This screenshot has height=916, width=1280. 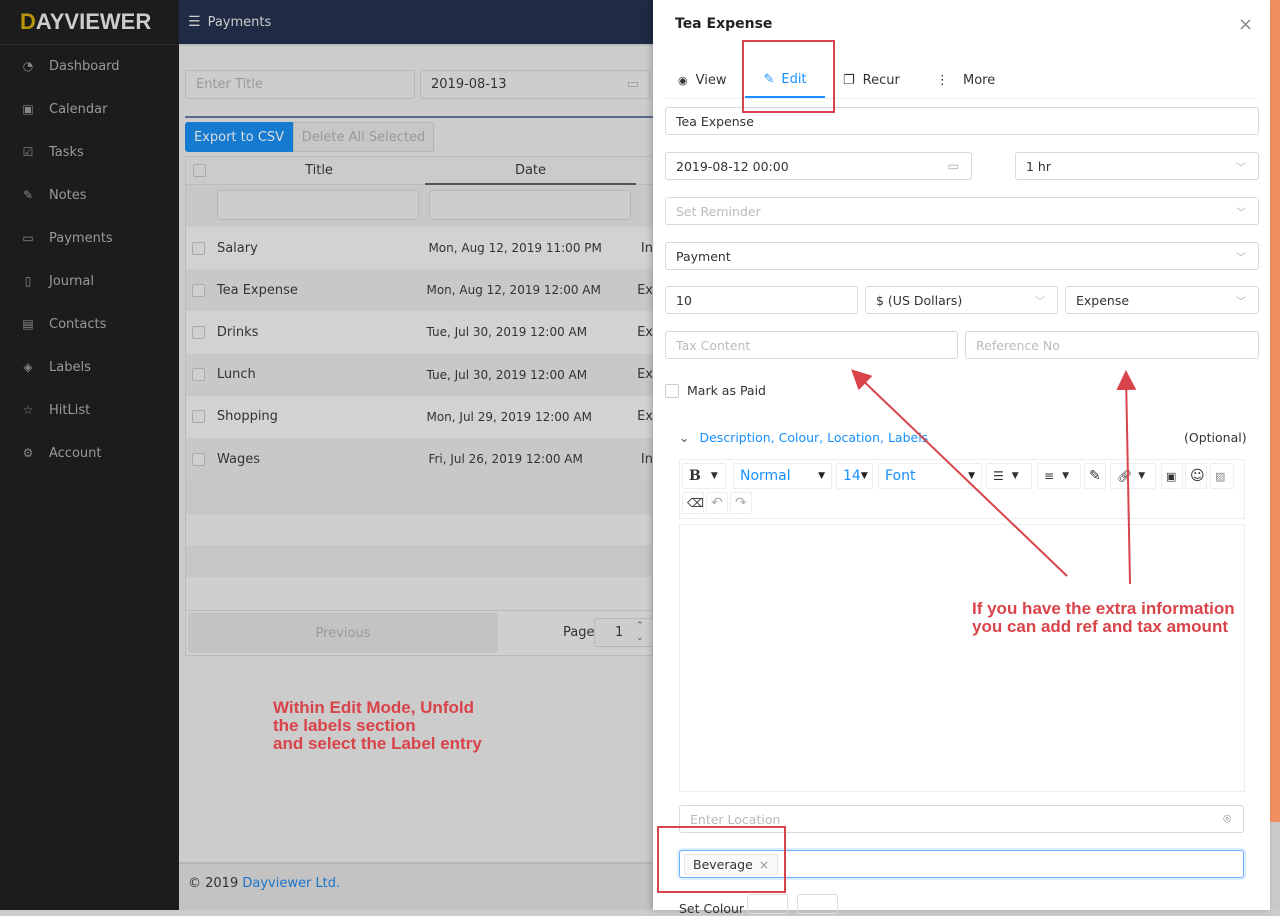 I want to click on arrow-to-reference, so click(x=1126, y=477).